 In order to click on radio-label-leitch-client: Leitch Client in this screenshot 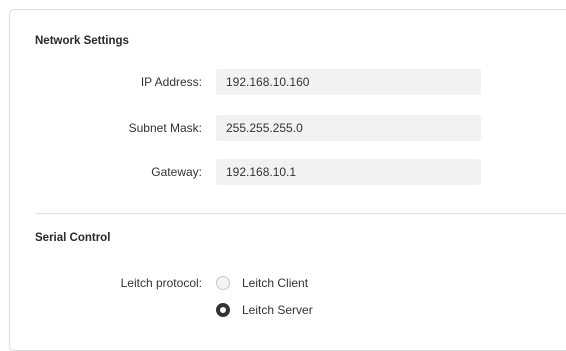, I will do `click(275, 283)`.